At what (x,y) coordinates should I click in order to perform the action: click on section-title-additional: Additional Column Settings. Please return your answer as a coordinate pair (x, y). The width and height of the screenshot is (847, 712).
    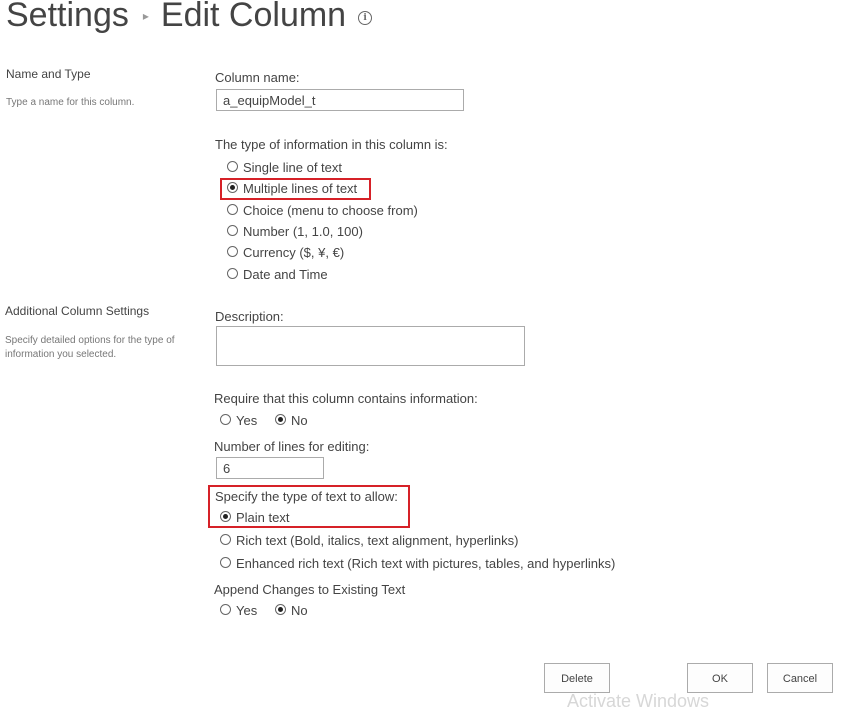
    Looking at the image, I should click on (77, 311).